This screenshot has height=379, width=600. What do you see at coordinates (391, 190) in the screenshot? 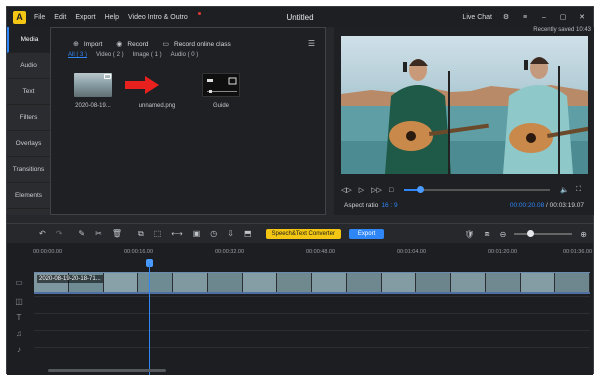
I see `stop-icon: □` at bounding box center [391, 190].